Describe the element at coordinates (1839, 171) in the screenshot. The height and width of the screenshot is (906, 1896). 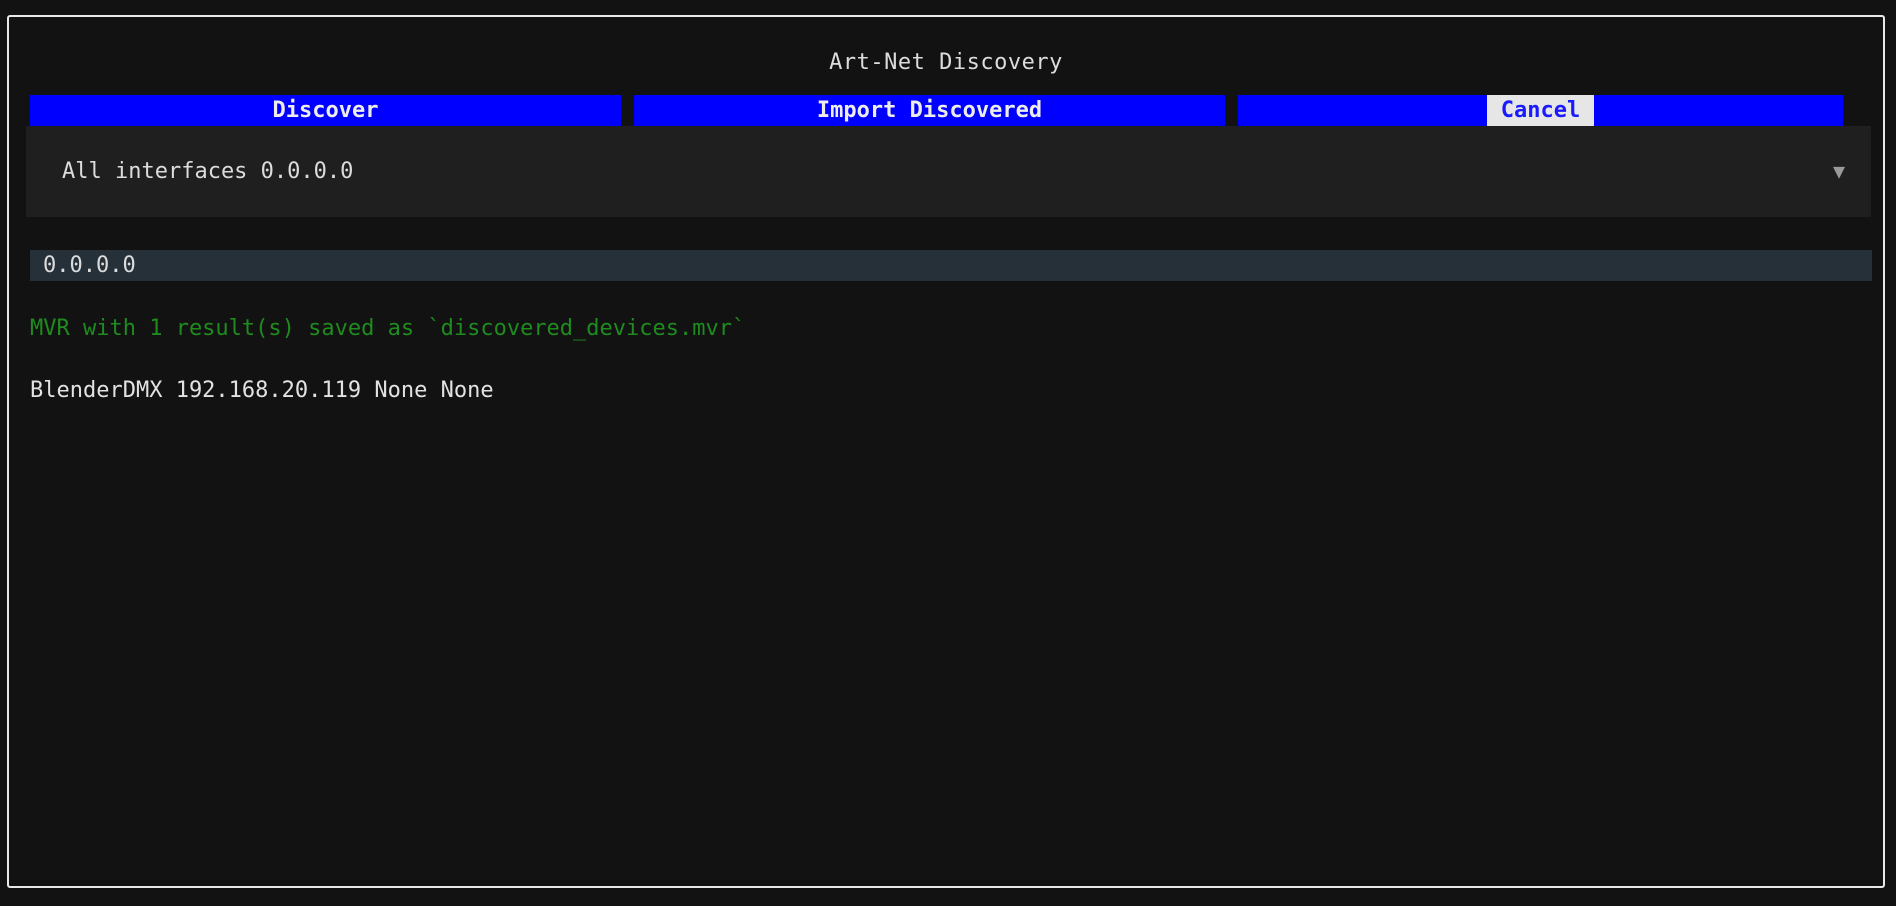
I see `triangle-down-icon: ▼` at that location.